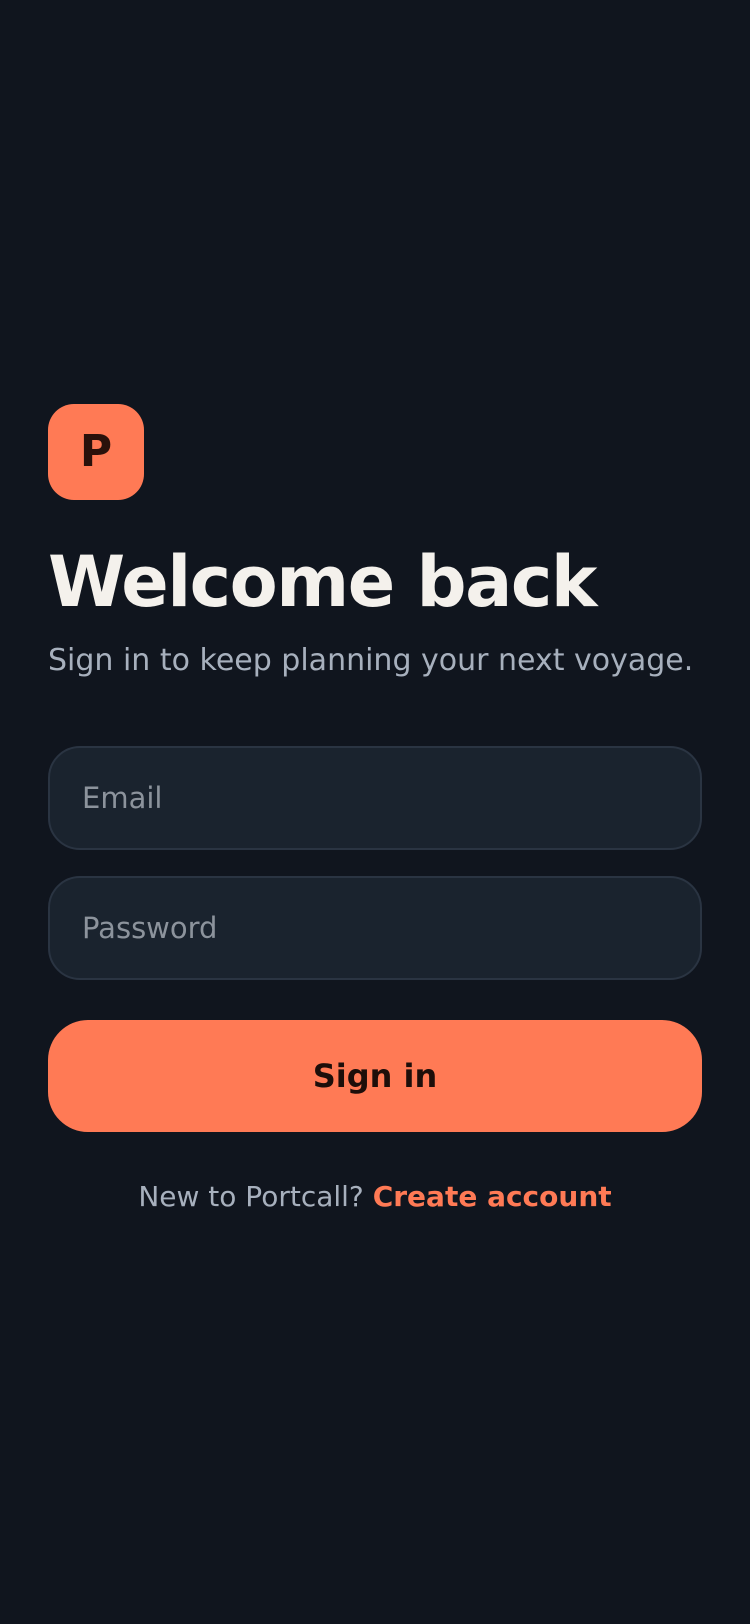  Describe the element at coordinates (251, 1196) in the screenshot. I see `signup-prompt-text: New to Portcall?` at that location.